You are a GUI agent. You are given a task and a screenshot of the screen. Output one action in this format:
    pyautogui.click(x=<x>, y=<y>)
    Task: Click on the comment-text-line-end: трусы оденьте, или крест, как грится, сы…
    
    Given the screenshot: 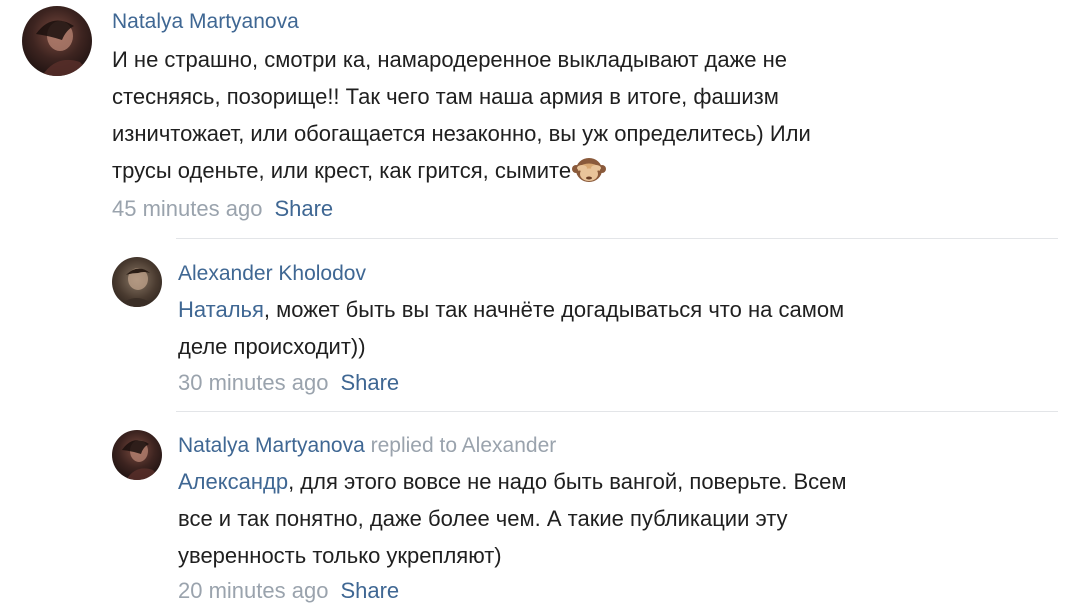 What is the action you would take?
    pyautogui.click(x=342, y=170)
    